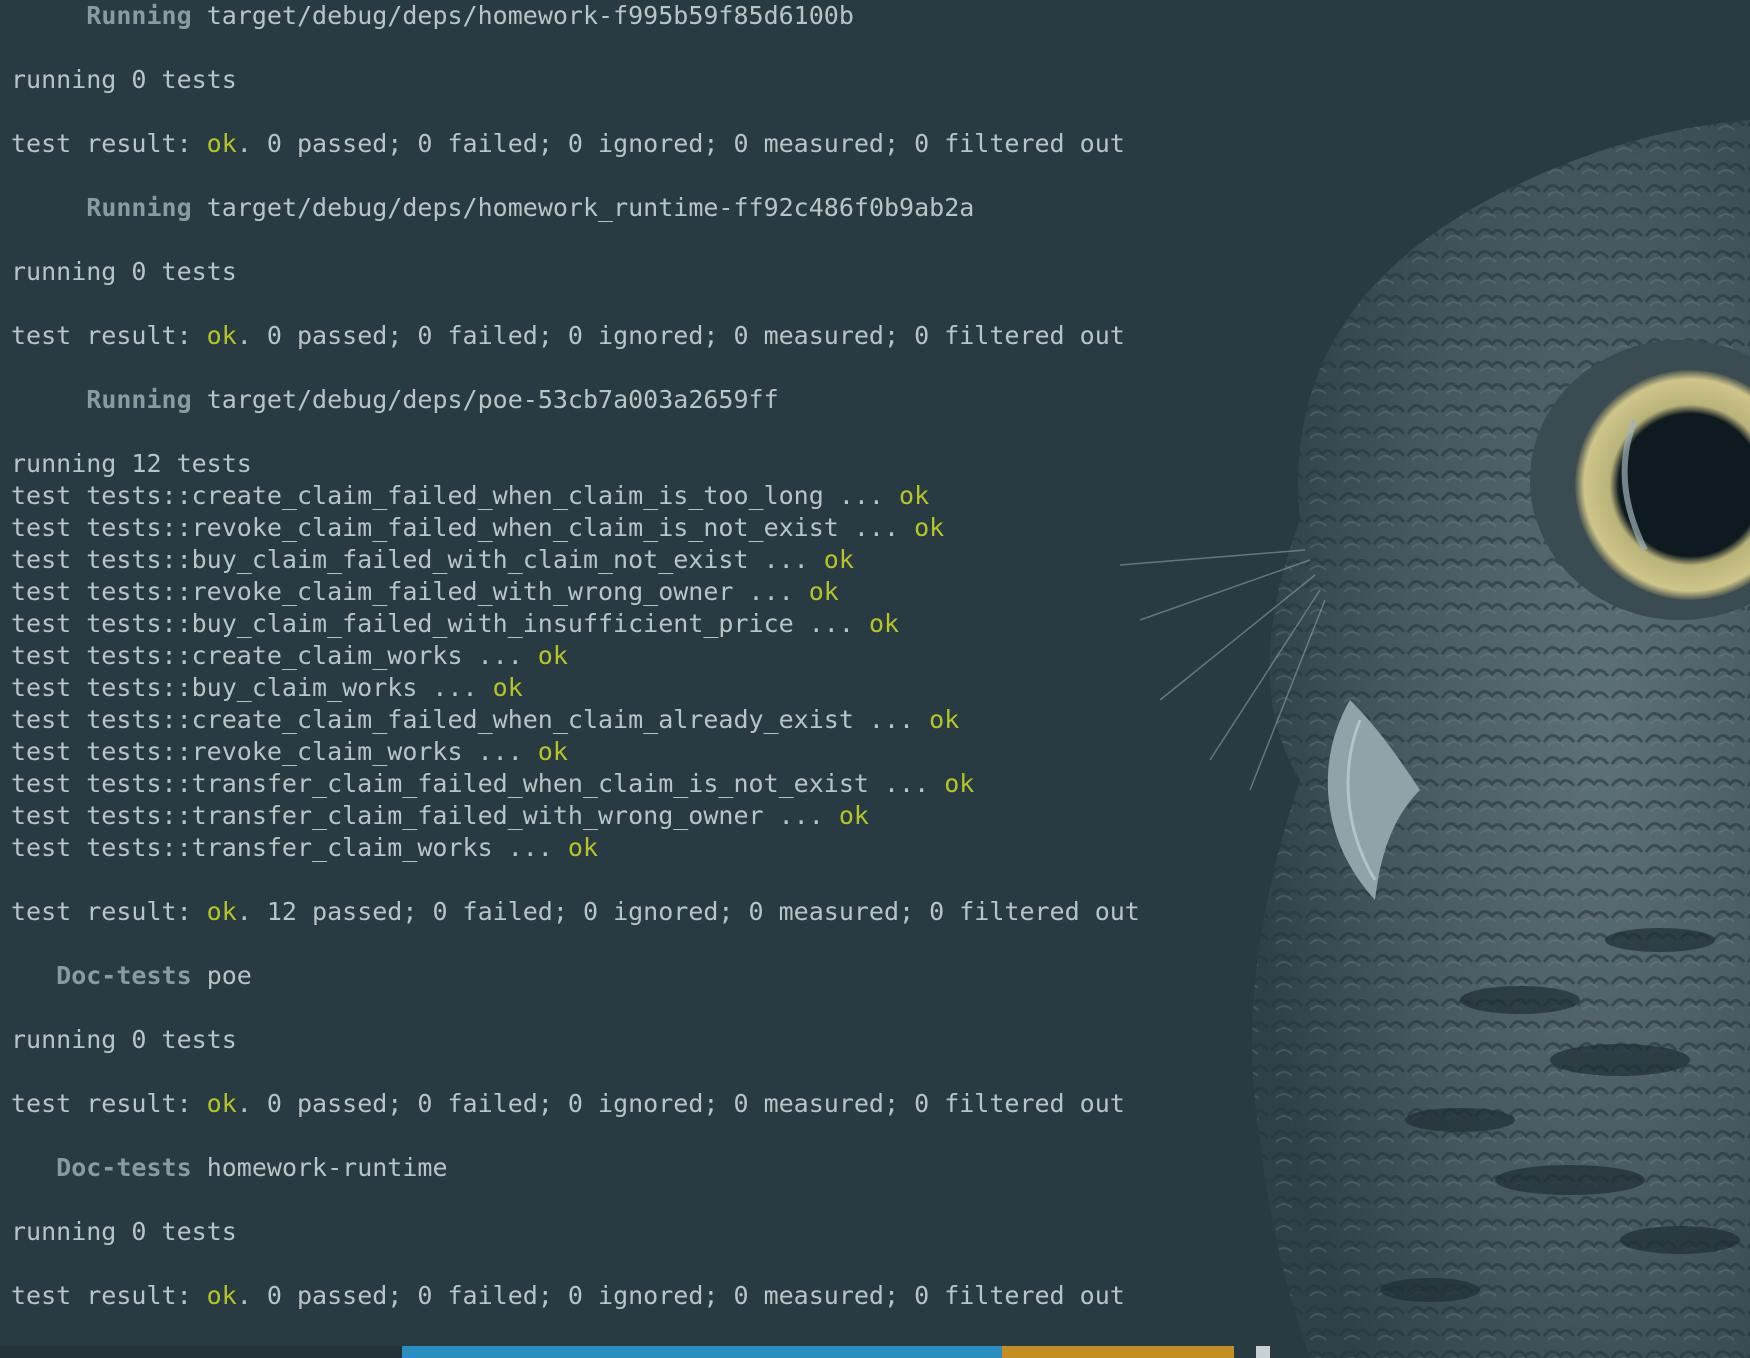  What do you see at coordinates (561, 464) in the screenshot?
I see `running-count-line: running 12 tests` at bounding box center [561, 464].